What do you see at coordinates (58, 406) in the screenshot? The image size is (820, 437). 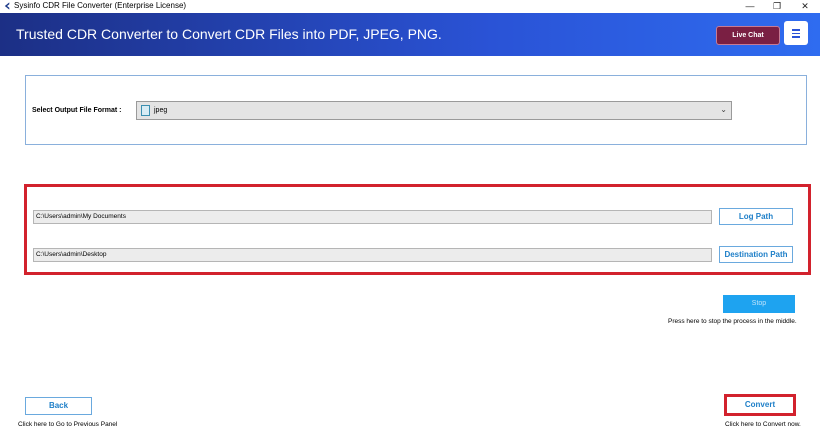 I see `back-button: Back` at bounding box center [58, 406].